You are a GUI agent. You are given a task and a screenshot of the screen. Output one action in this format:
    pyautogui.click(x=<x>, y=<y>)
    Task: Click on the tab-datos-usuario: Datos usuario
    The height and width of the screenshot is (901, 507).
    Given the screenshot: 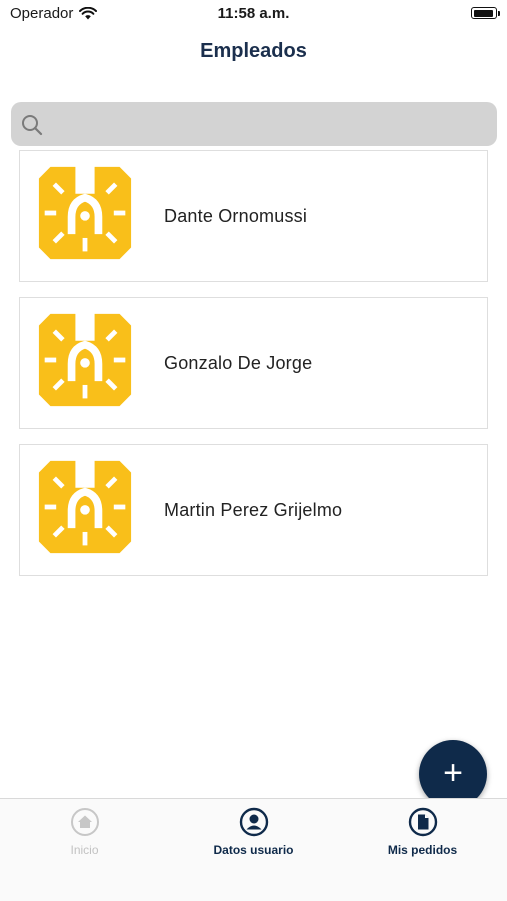 What is the action you would take?
    pyautogui.click(x=253, y=834)
    